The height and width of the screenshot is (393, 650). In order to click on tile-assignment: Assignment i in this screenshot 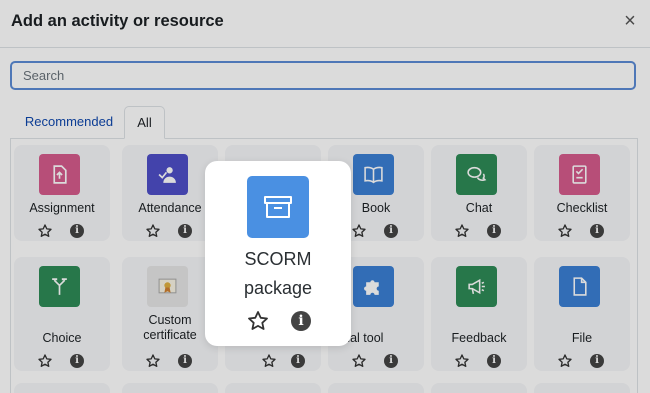, I will do `click(62, 193)`.